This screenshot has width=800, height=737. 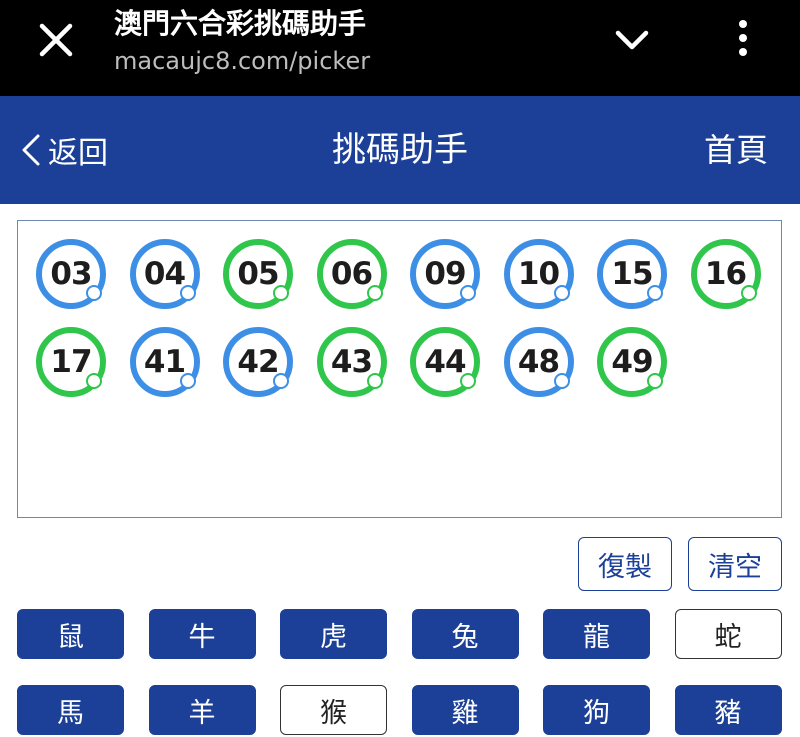 I want to click on page-title: 澳門六合彩挑碼助手, so click(x=240, y=23).